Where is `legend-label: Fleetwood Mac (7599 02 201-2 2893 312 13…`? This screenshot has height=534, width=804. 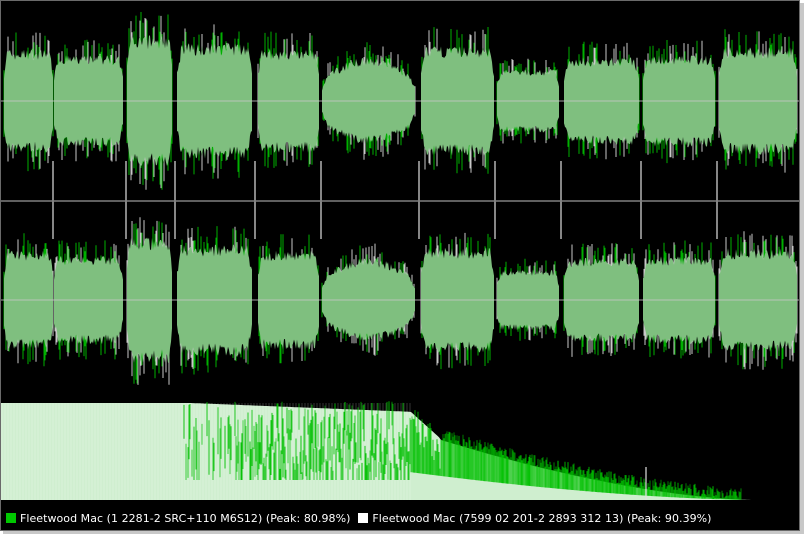
legend-label: Fleetwood Mac (7599 02 201-2 2893 312 13… is located at coordinates (542, 518).